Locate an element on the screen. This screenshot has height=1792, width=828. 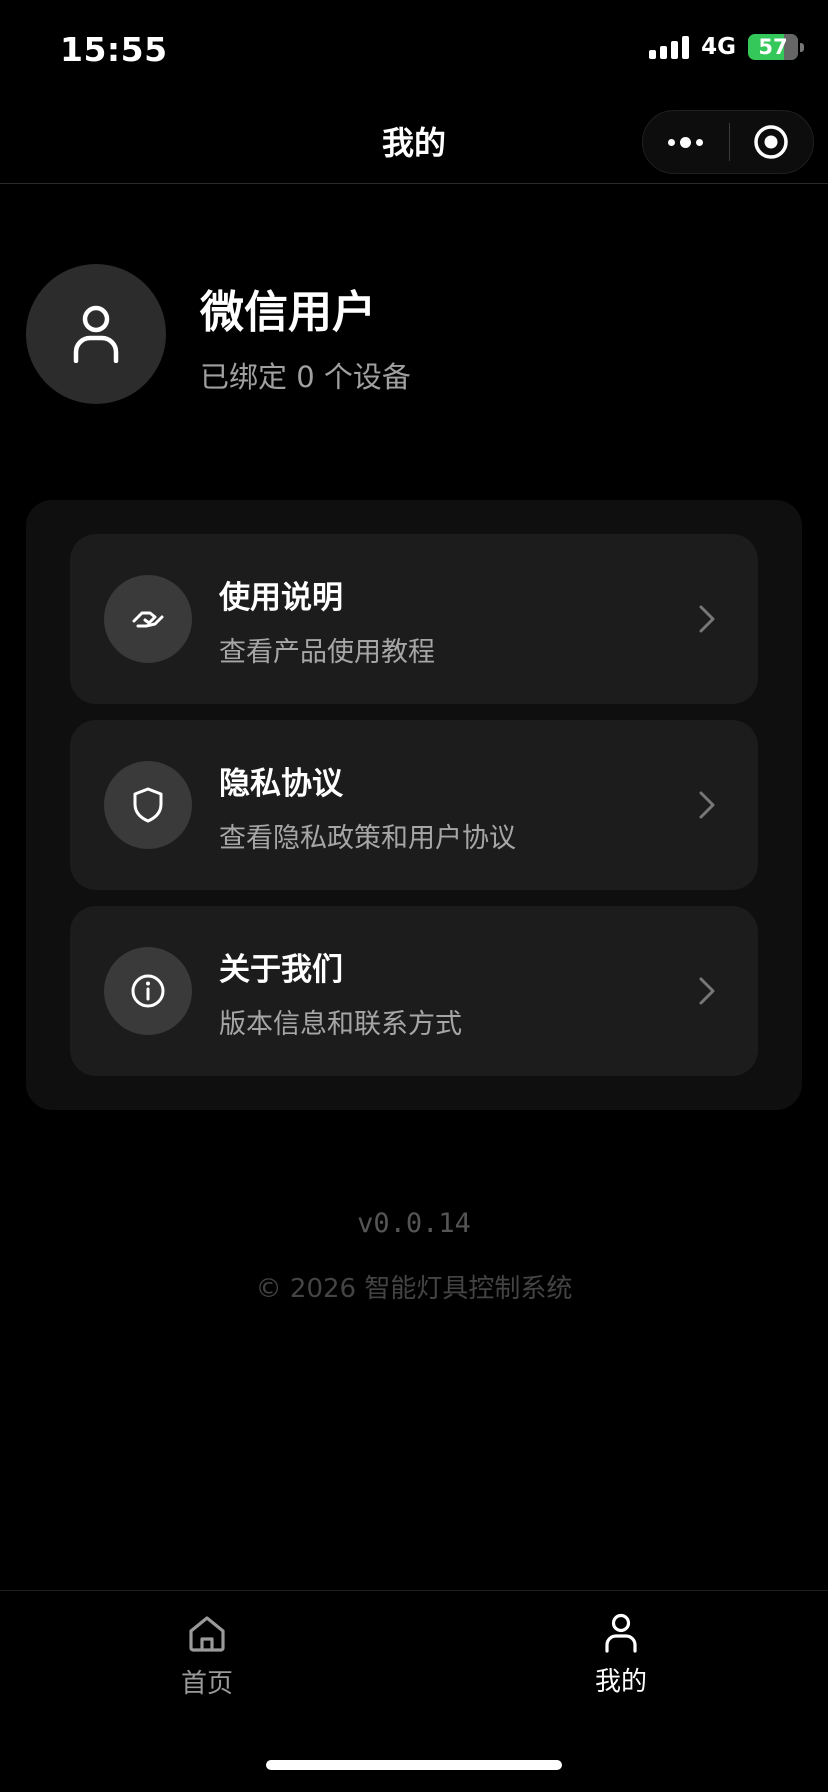
more-button is located at coordinates (686, 142).